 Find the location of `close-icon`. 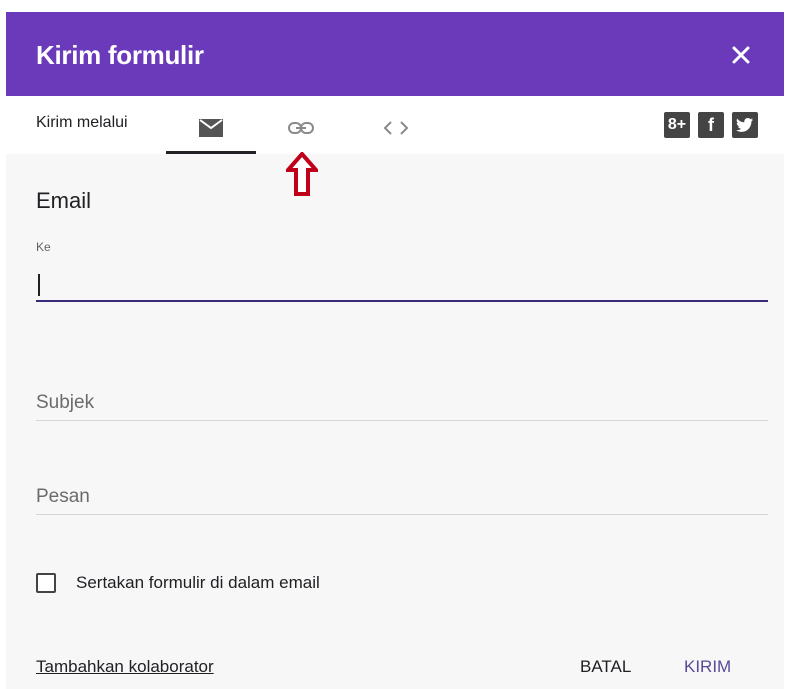

close-icon is located at coordinates (741, 55).